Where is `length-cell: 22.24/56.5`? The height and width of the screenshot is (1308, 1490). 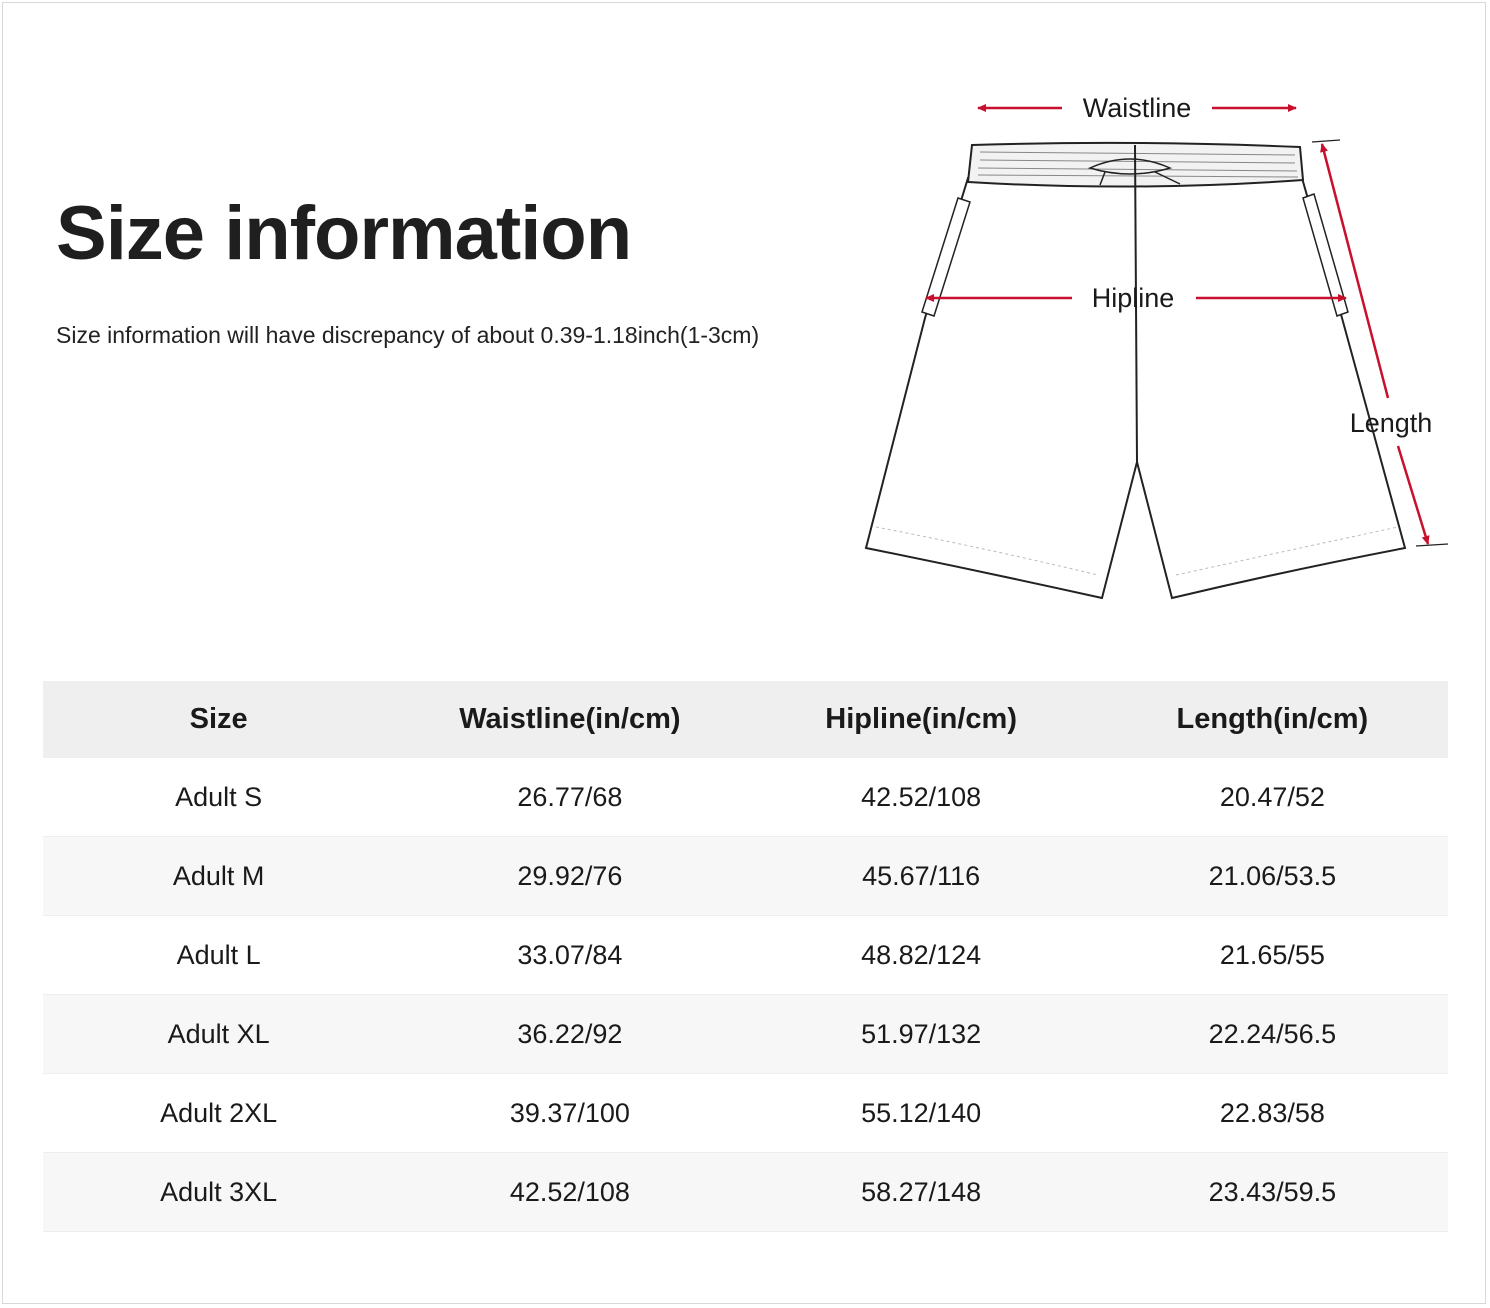
length-cell: 22.24/56.5 is located at coordinates (1272, 1034).